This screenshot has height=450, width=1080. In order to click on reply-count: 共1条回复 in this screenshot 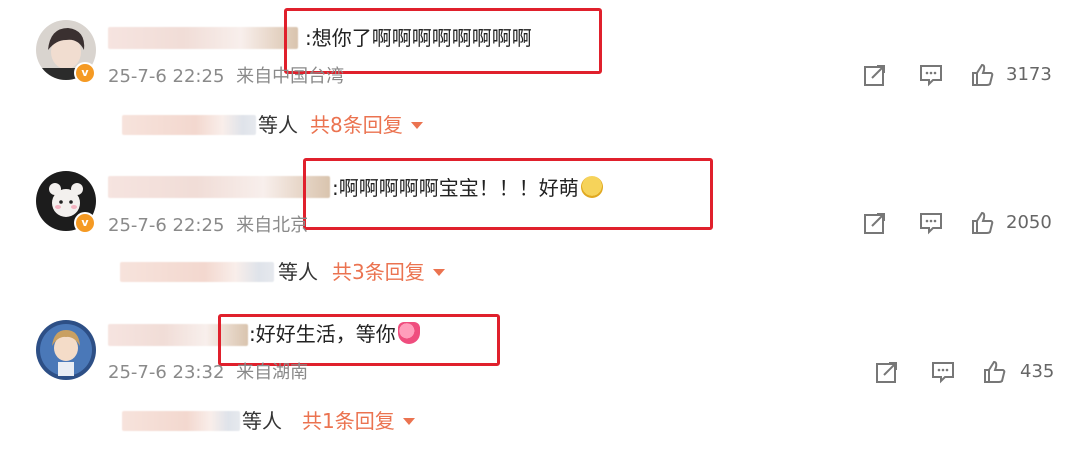, I will do `click(348, 421)`.